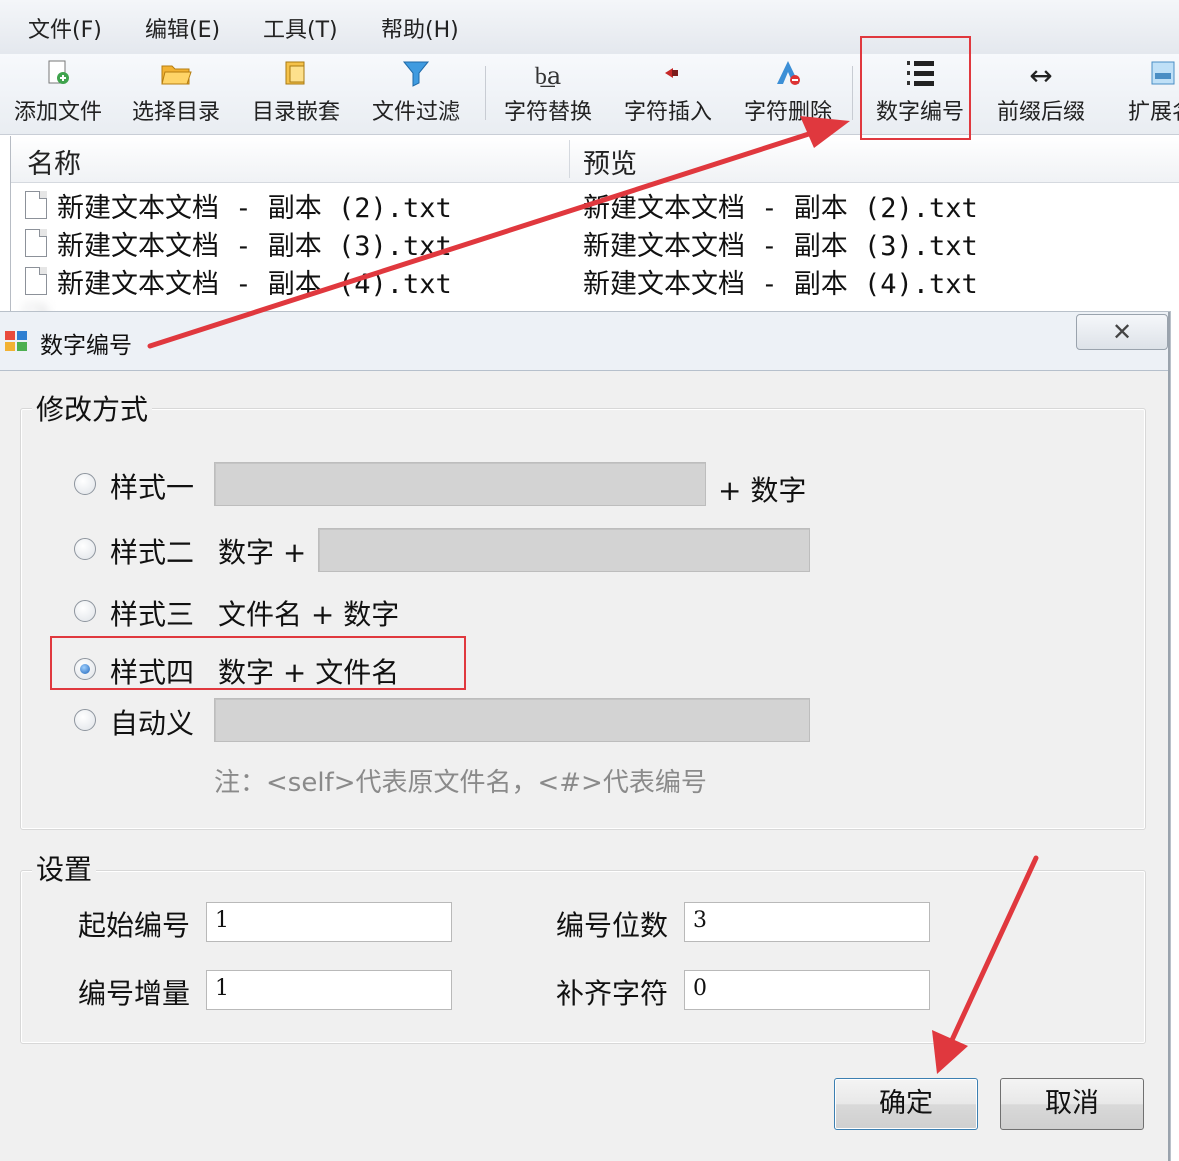 The image size is (1179, 1161). Describe the element at coordinates (152, 722) in the screenshot. I see `custom-label: 自动义` at that location.